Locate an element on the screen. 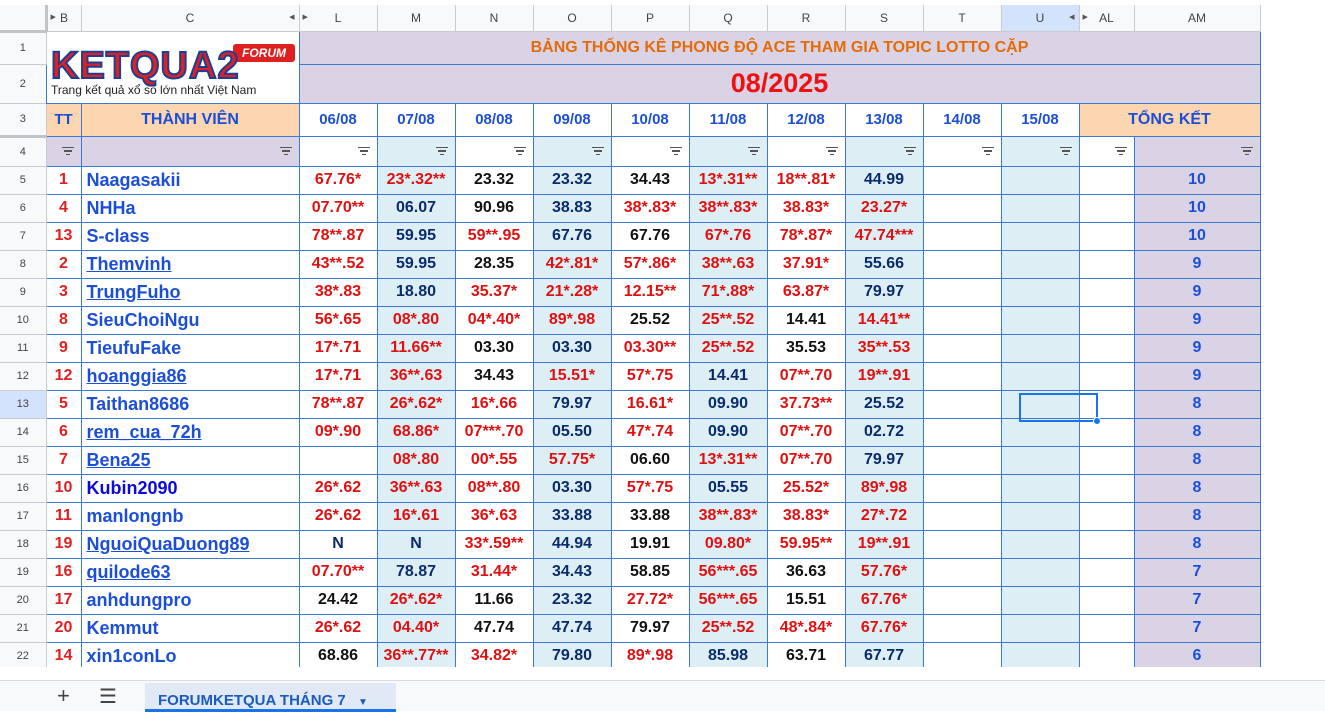 The image size is (1325, 712). total-cell: 8 is located at coordinates (1197, 432).